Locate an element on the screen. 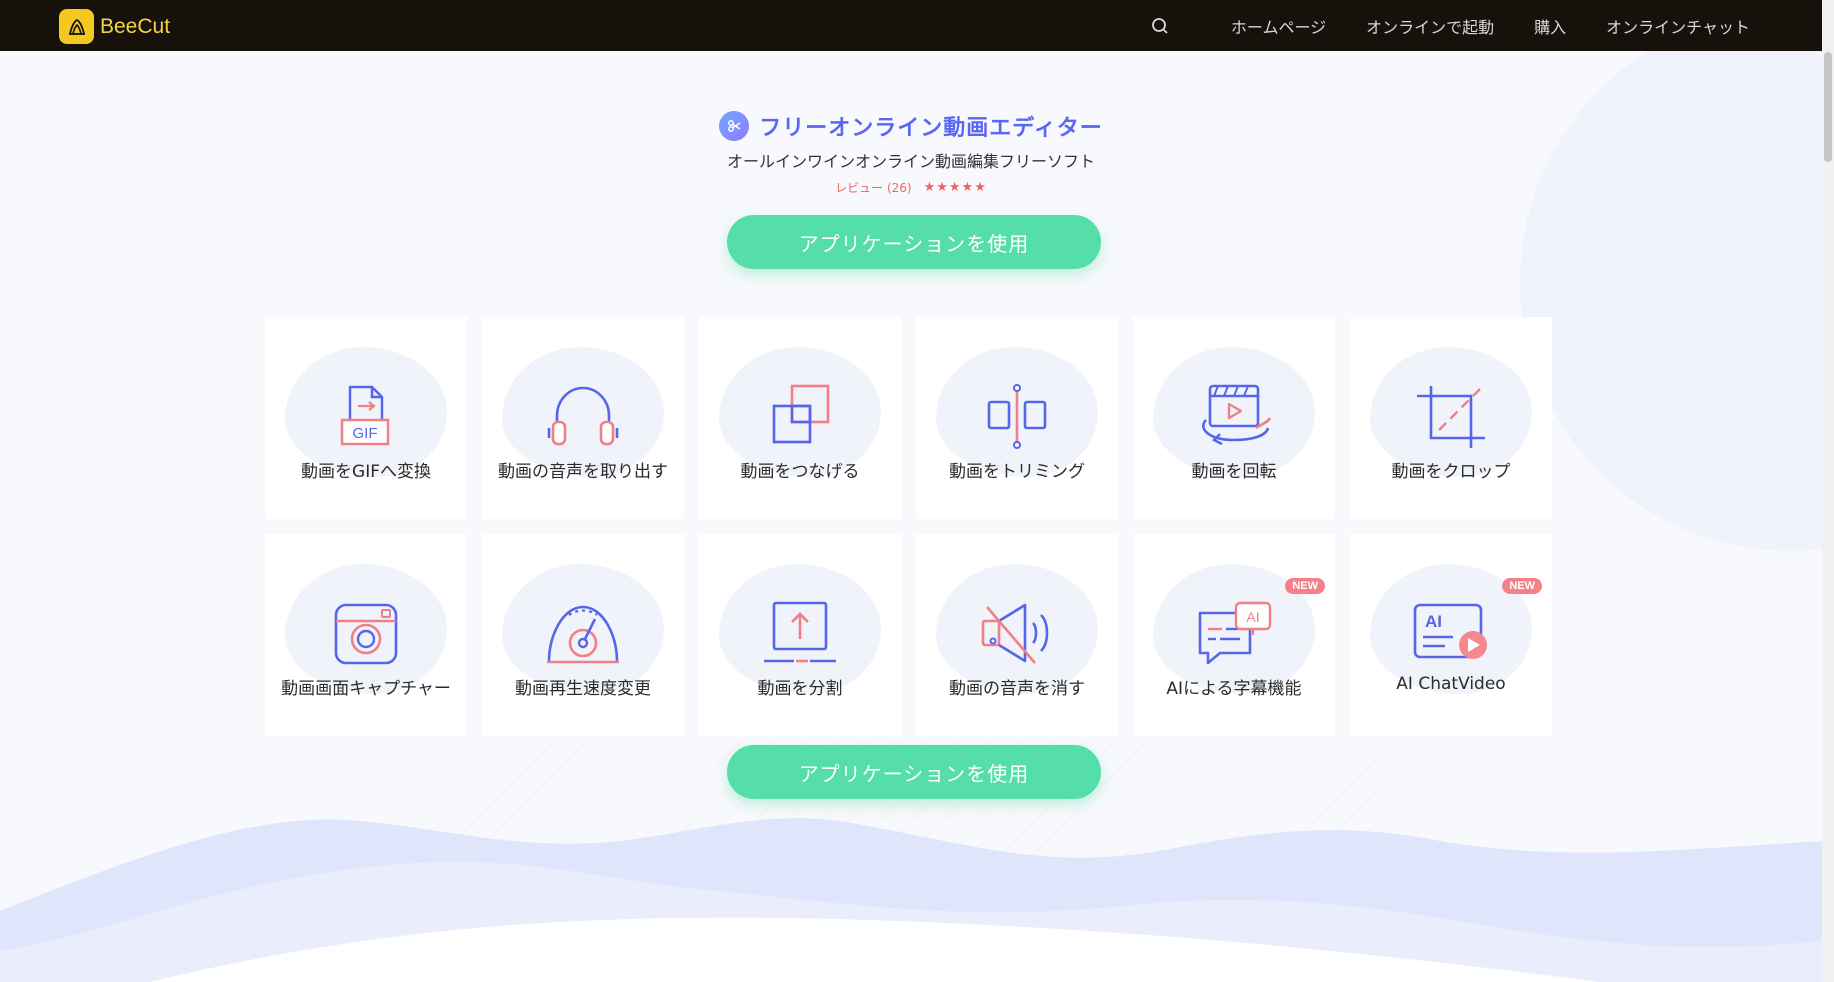 The width and height of the screenshot is (1834, 982). tool-label: 動画を分割 is located at coordinates (800, 689).